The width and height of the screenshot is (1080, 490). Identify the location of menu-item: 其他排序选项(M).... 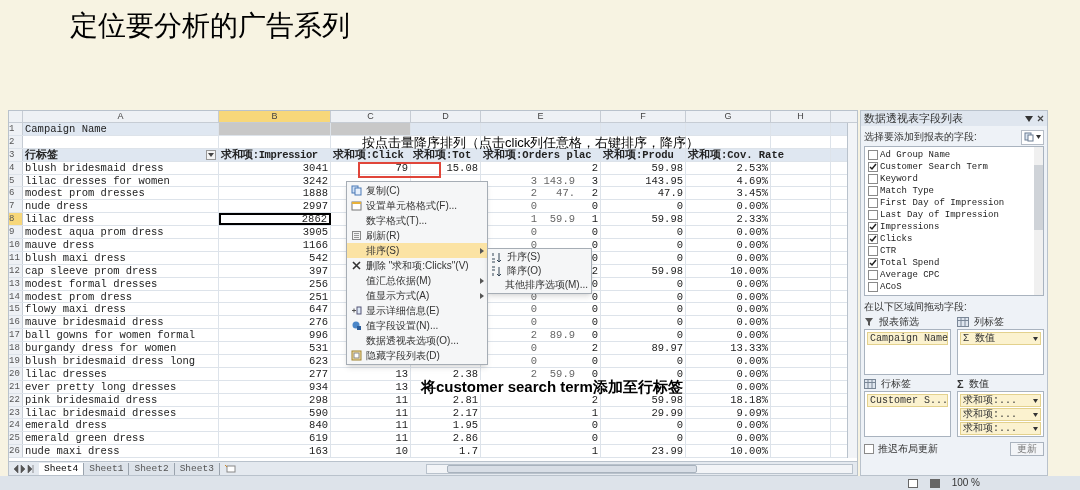
(539, 285).